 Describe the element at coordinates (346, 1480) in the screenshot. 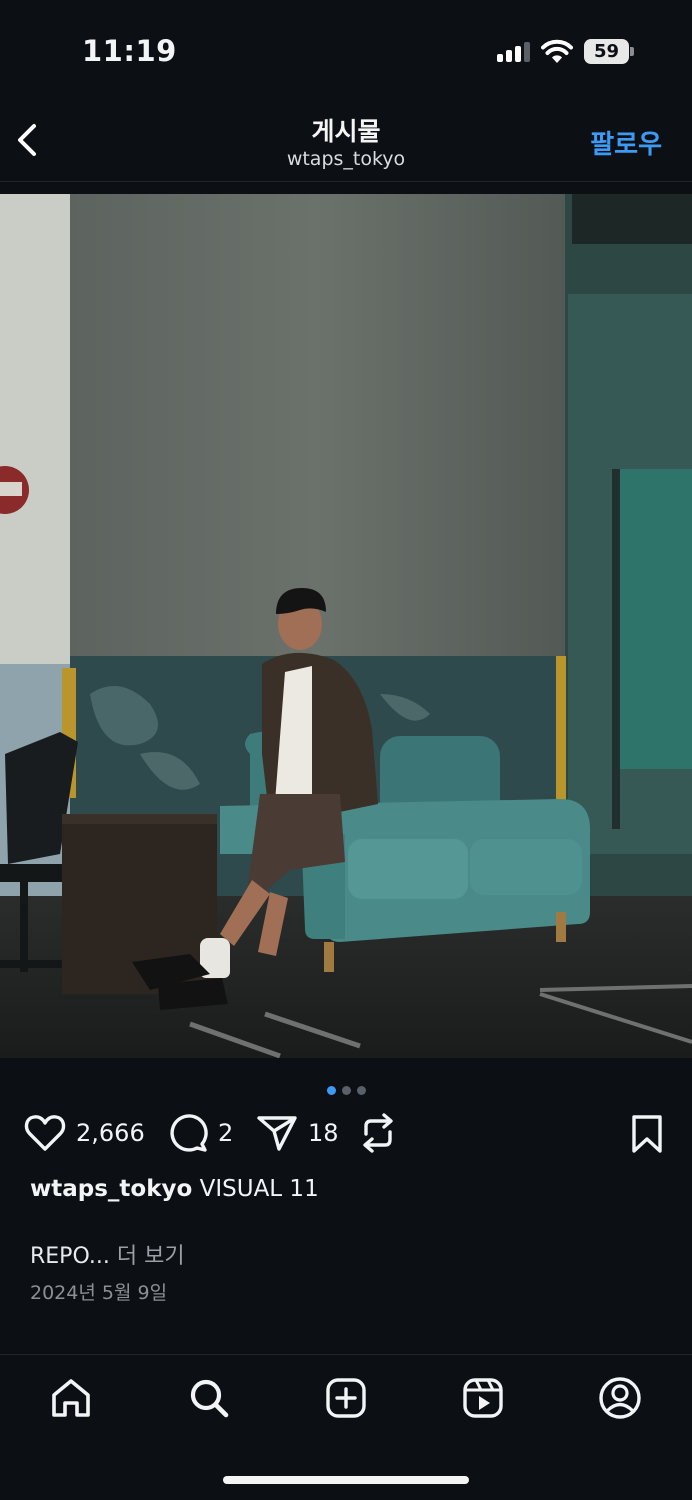

I see `home-indicator` at that location.